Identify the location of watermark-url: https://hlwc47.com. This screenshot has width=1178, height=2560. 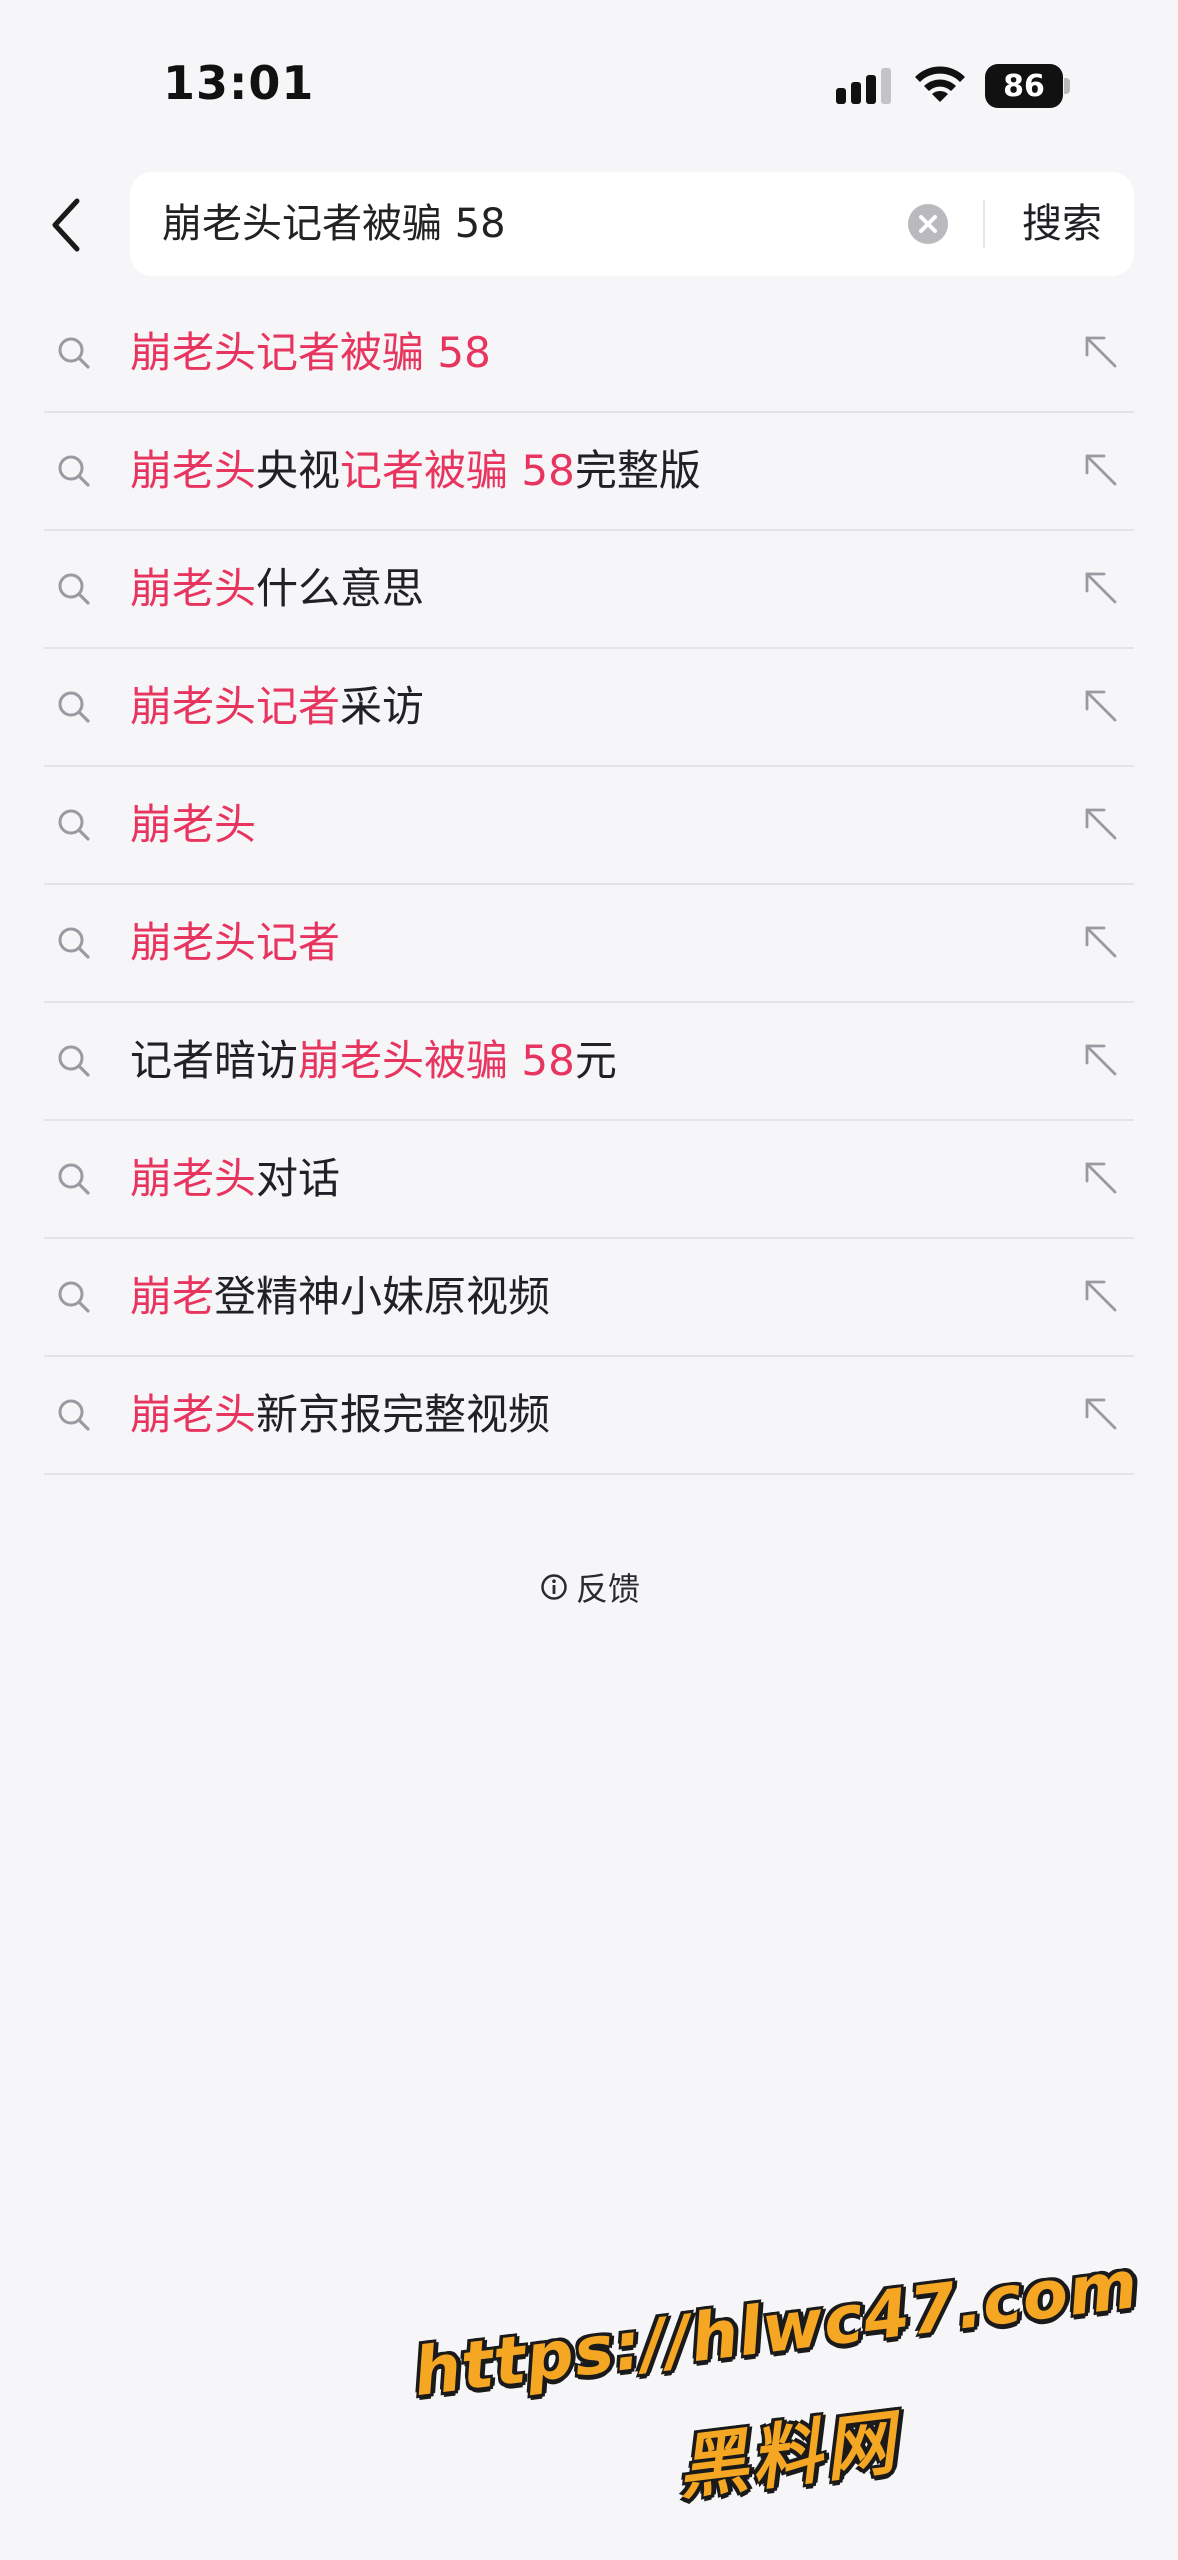
(776, 2328).